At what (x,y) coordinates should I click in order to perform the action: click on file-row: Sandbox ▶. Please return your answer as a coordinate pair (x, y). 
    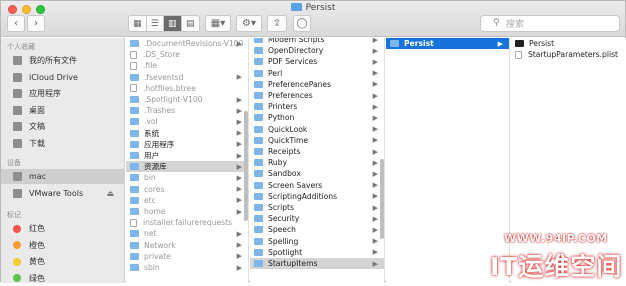
    Looking at the image, I should click on (317, 173).